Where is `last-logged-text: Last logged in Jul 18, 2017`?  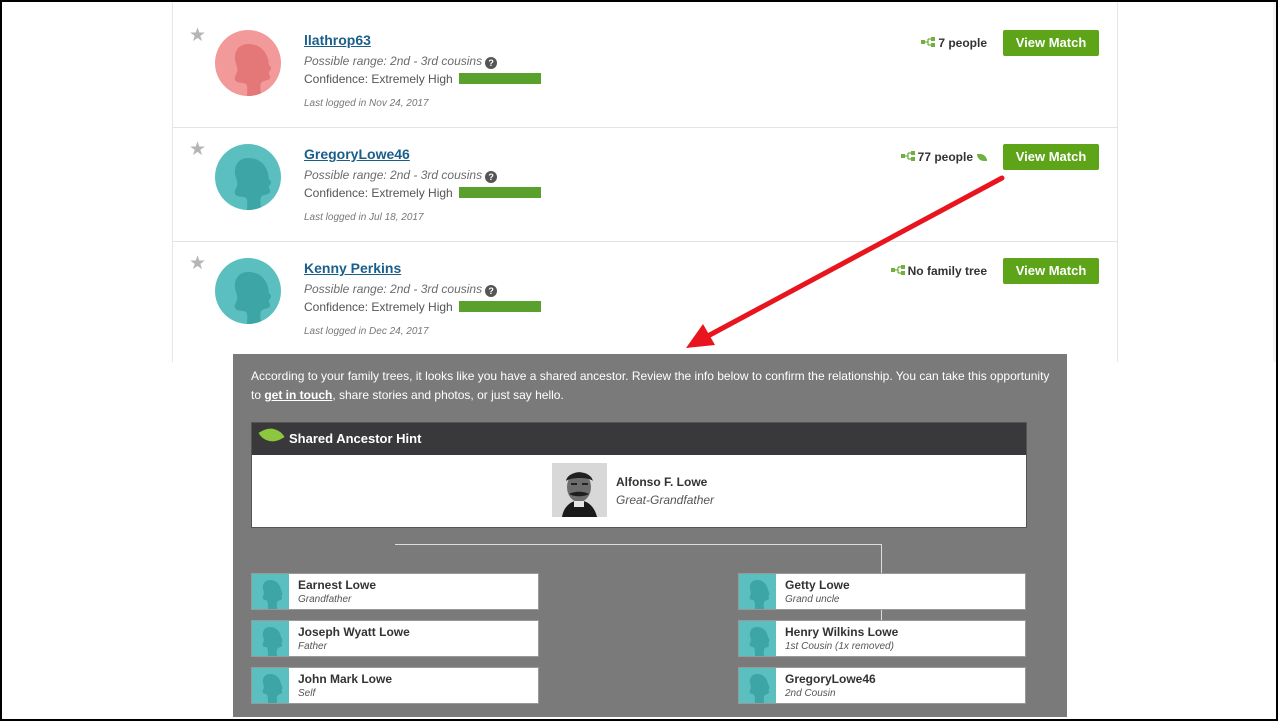
last-logged-text: Last logged in Jul 18, 2017 is located at coordinates (364, 217).